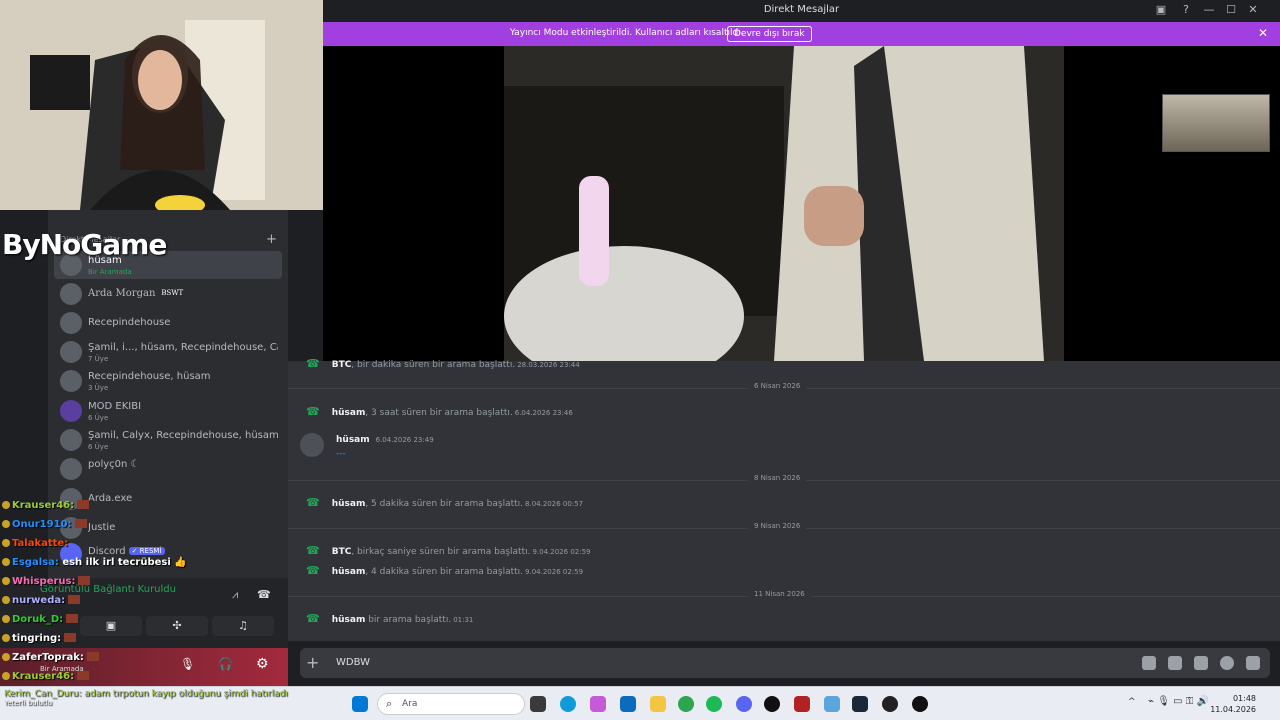 Image resolution: width=1280 pixels, height=720 pixels. Describe the element at coordinates (1253, 663) in the screenshot. I see `apps-icon` at that location.